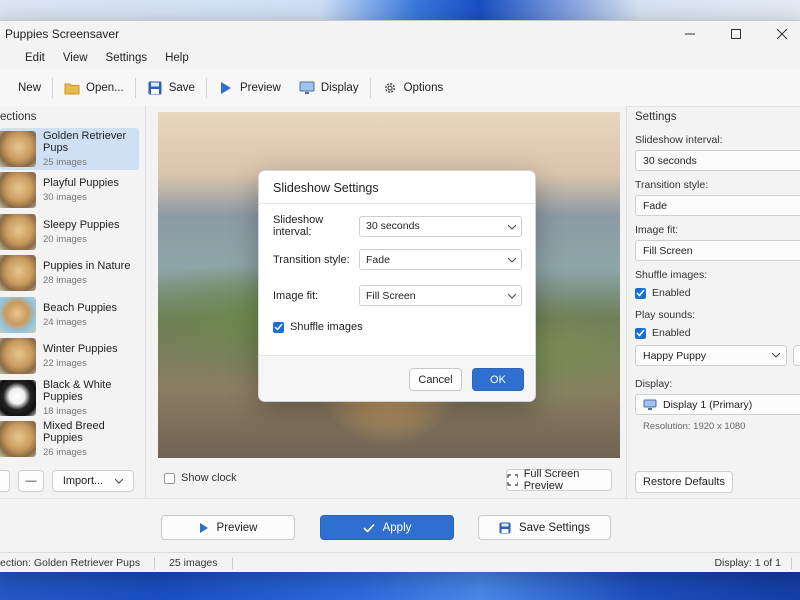 The image size is (800, 600). What do you see at coordinates (69, 149) in the screenshot?
I see `collection-item: Golden Retriever Pups 25 images` at bounding box center [69, 149].